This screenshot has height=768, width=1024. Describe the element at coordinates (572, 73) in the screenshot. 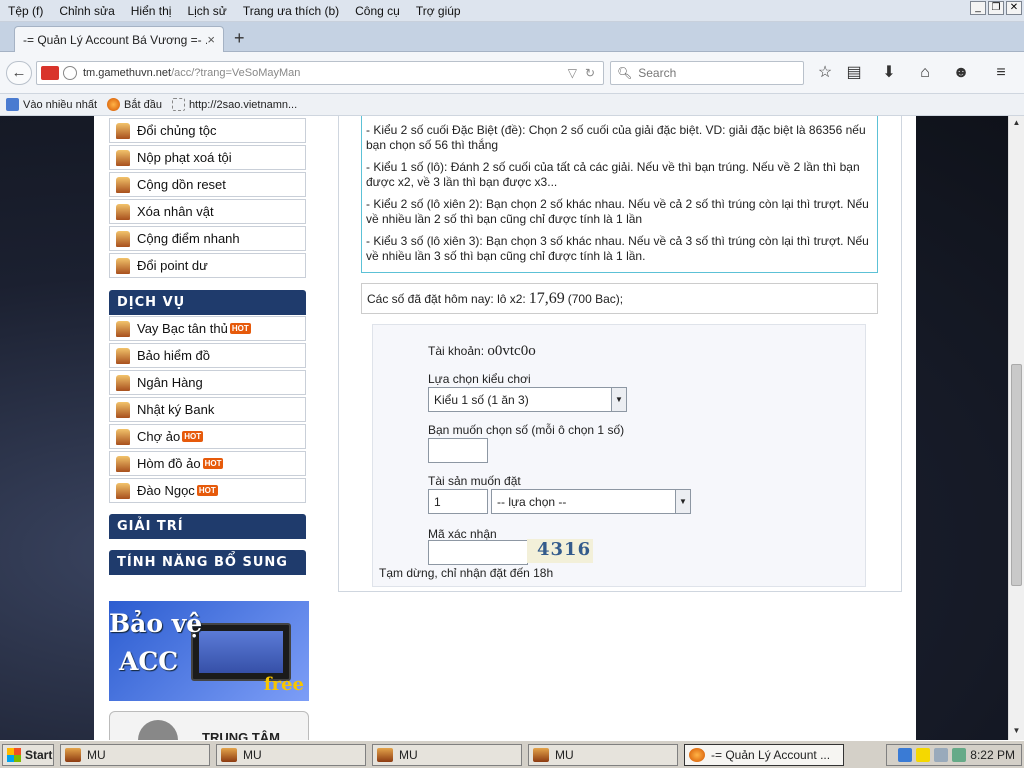

I see `dropdown-arrow-icon: ▽` at that location.